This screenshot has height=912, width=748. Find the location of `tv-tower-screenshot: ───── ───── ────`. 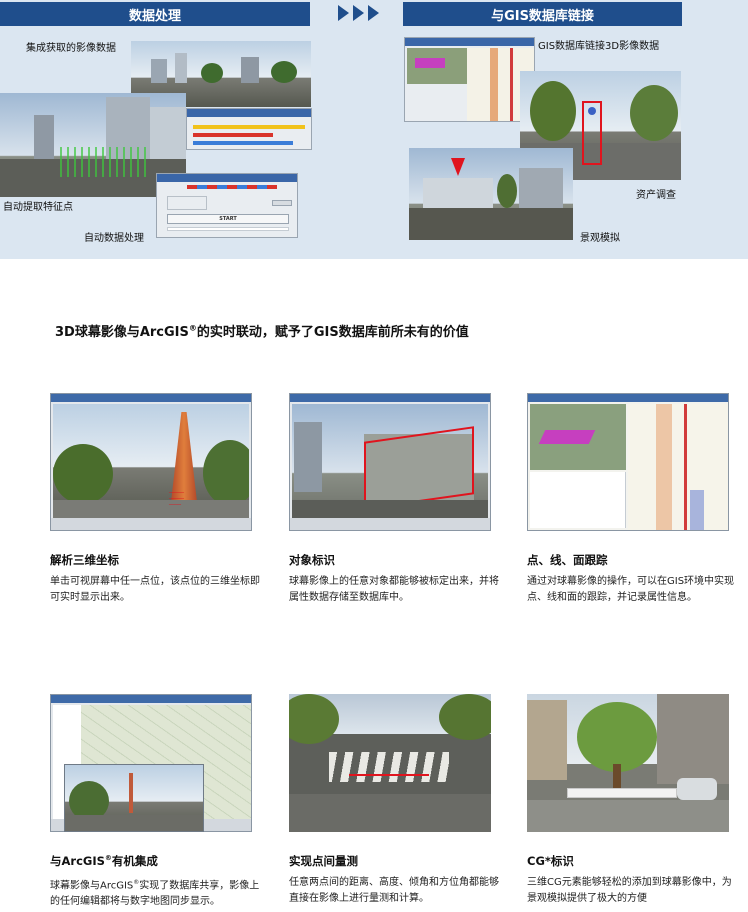

tv-tower-screenshot: ───── ───── ──── is located at coordinates (151, 462).